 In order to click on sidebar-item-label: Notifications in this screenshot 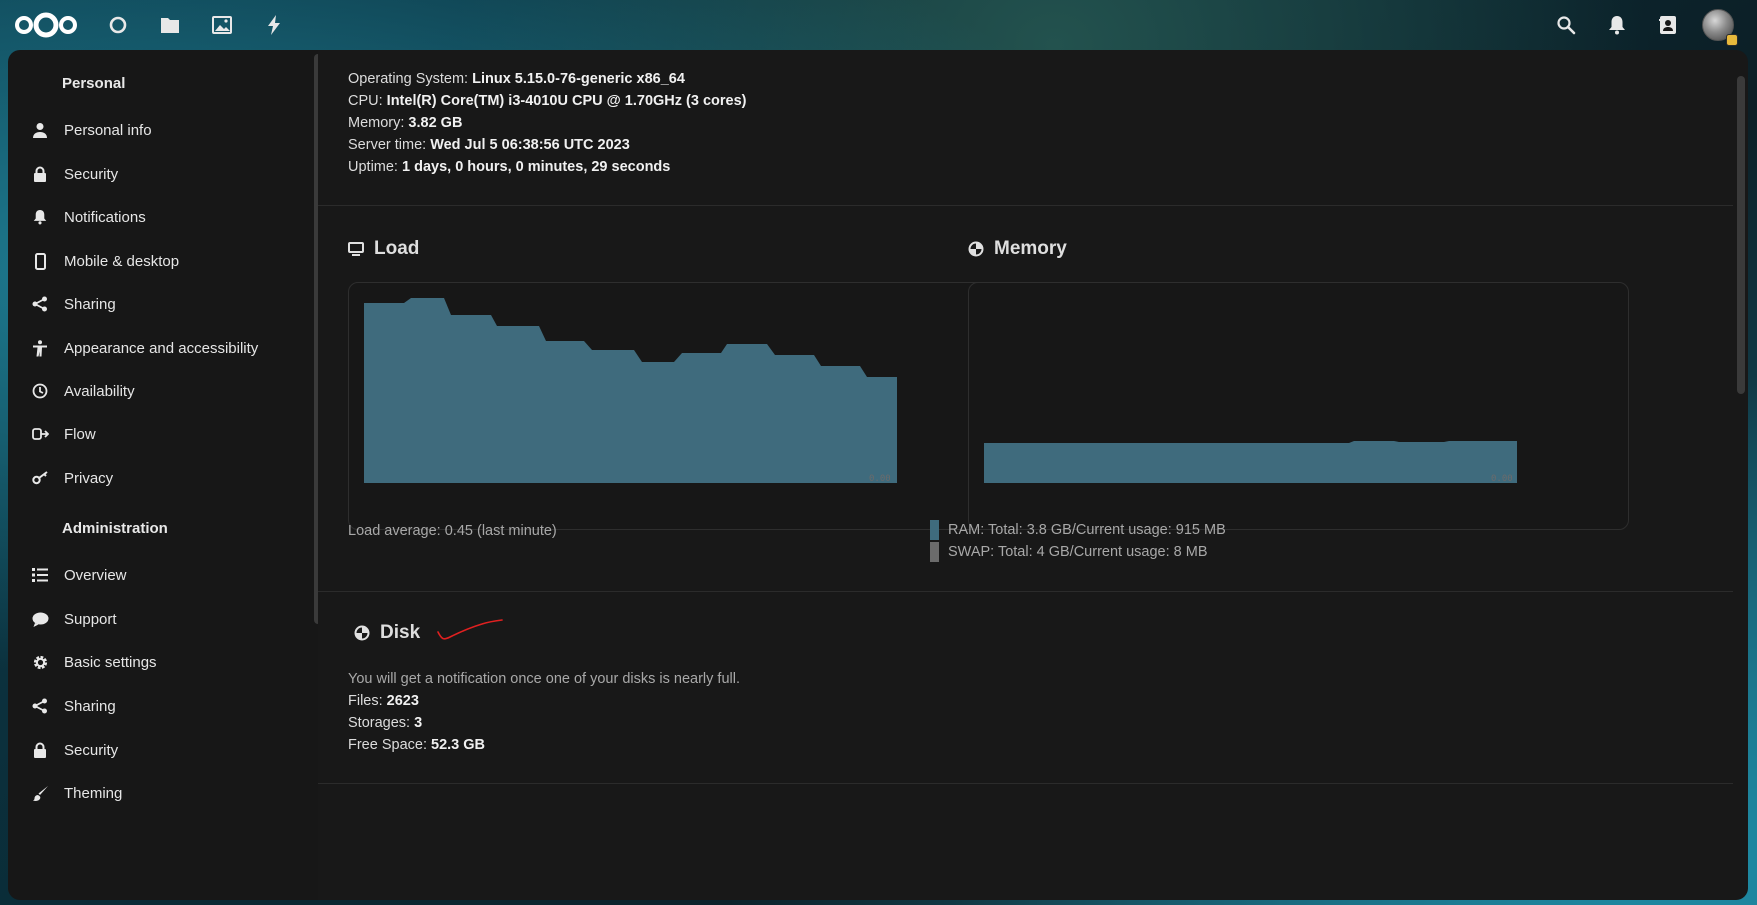, I will do `click(105, 217)`.